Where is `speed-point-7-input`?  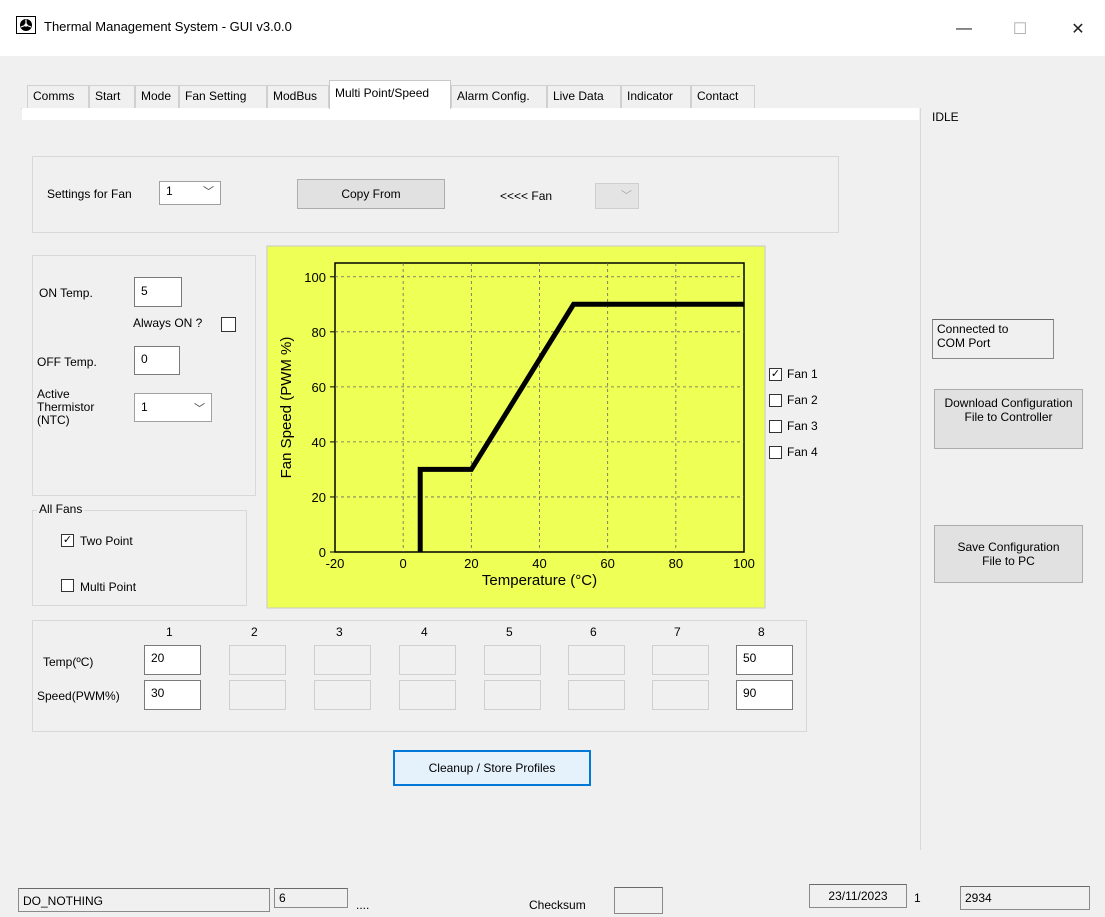
speed-point-7-input is located at coordinates (680, 695).